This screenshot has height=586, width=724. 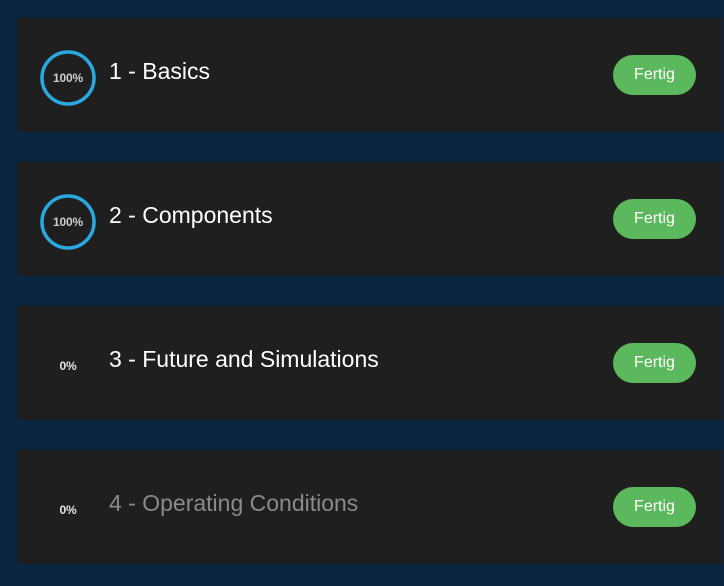 What do you see at coordinates (244, 359) in the screenshot?
I see `module-title: 3 - Future and Simulations` at bounding box center [244, 359].